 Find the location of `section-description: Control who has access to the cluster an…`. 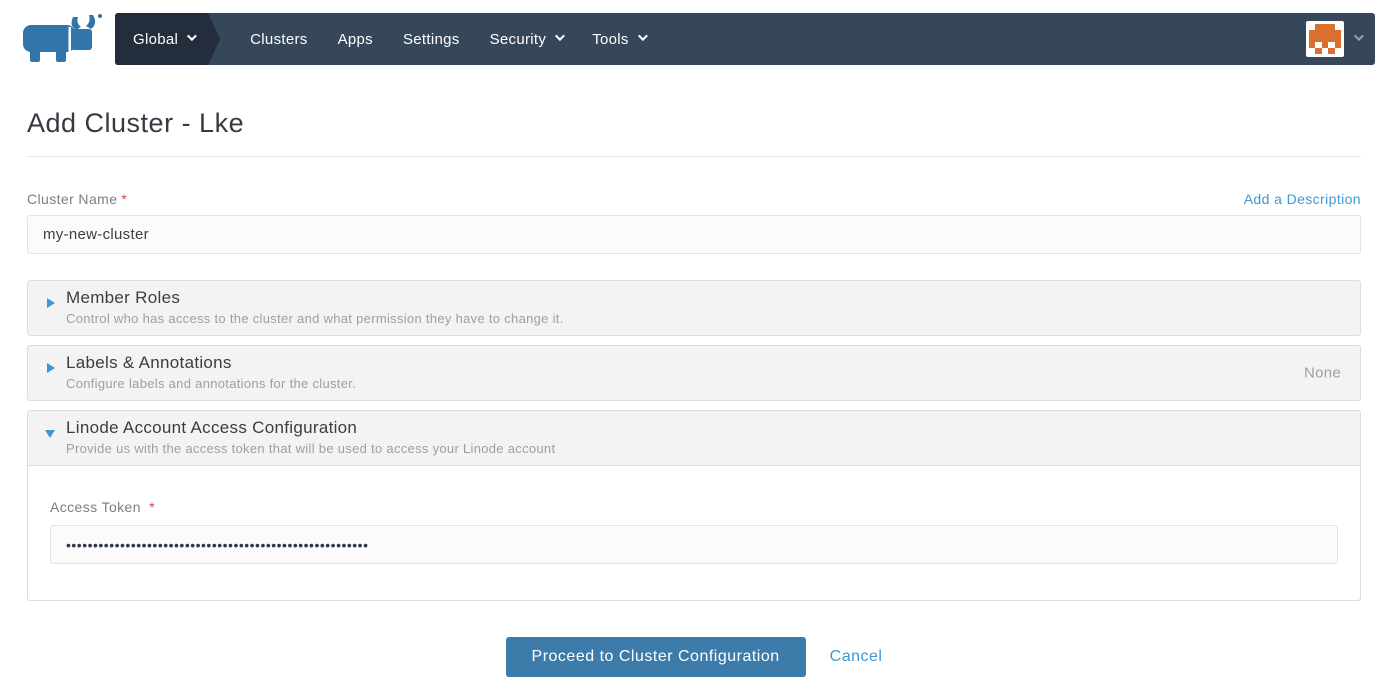

section-description: Control who has access to the cluster an… is located at coordinates (315, 318).